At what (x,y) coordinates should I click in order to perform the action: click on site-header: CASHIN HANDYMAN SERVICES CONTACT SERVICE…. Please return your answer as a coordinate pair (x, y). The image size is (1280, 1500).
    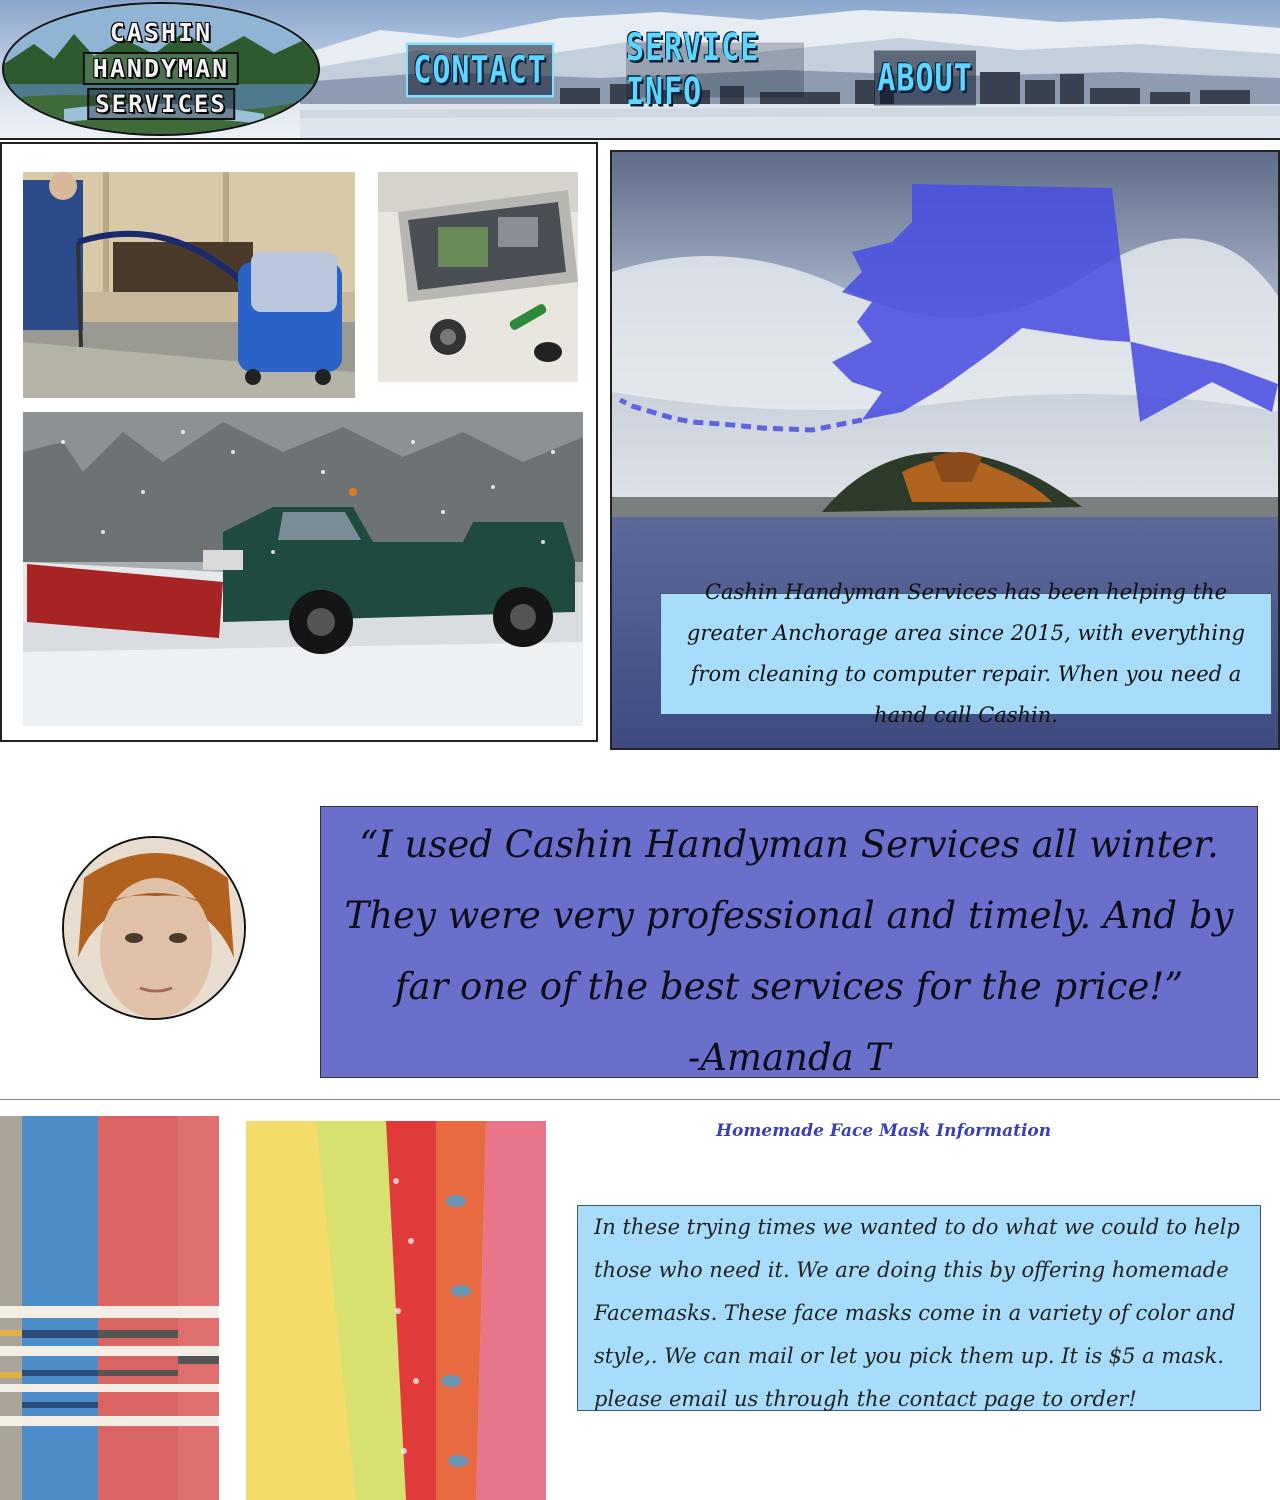
    Looking at the image, I should click on (640, 70).